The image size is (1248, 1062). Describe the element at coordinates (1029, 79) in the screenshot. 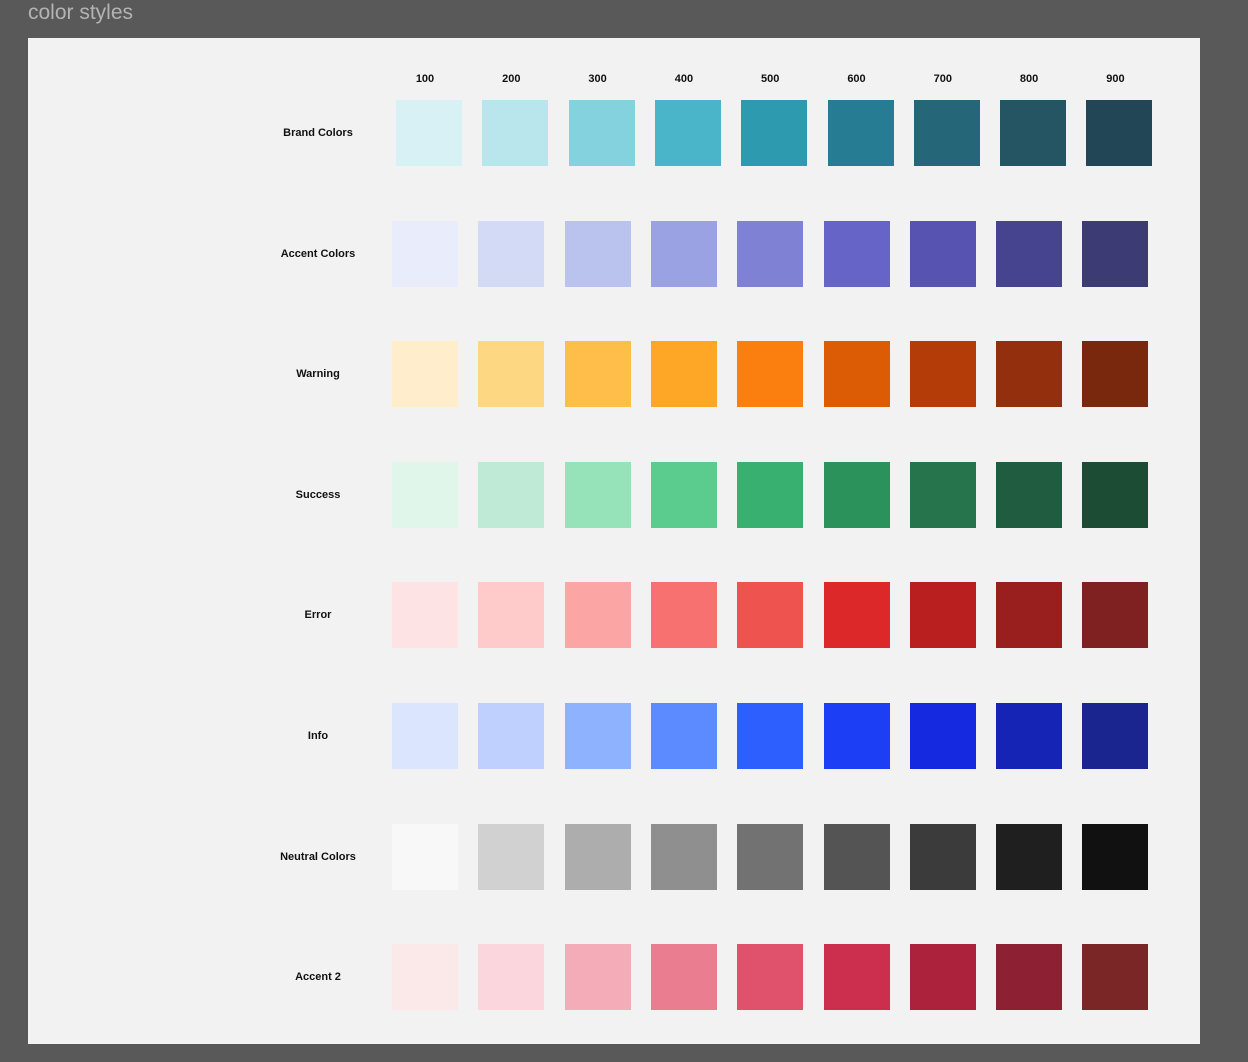

I see `column-header-800: 800` at that location.